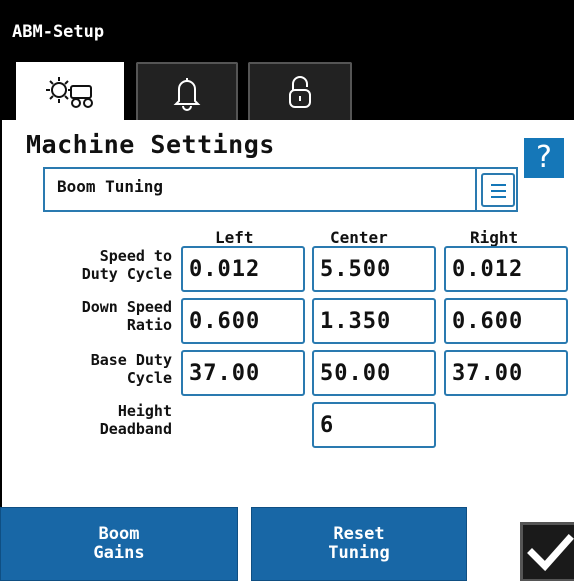  I want to click on boom-gains-button: Boom Gains, so click(119, 544).